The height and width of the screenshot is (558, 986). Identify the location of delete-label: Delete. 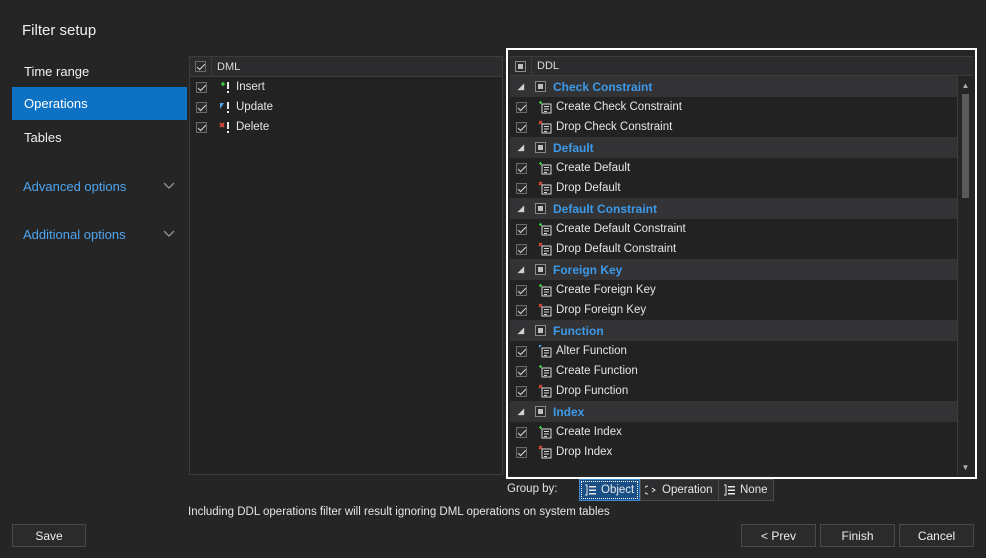
(253, 127).